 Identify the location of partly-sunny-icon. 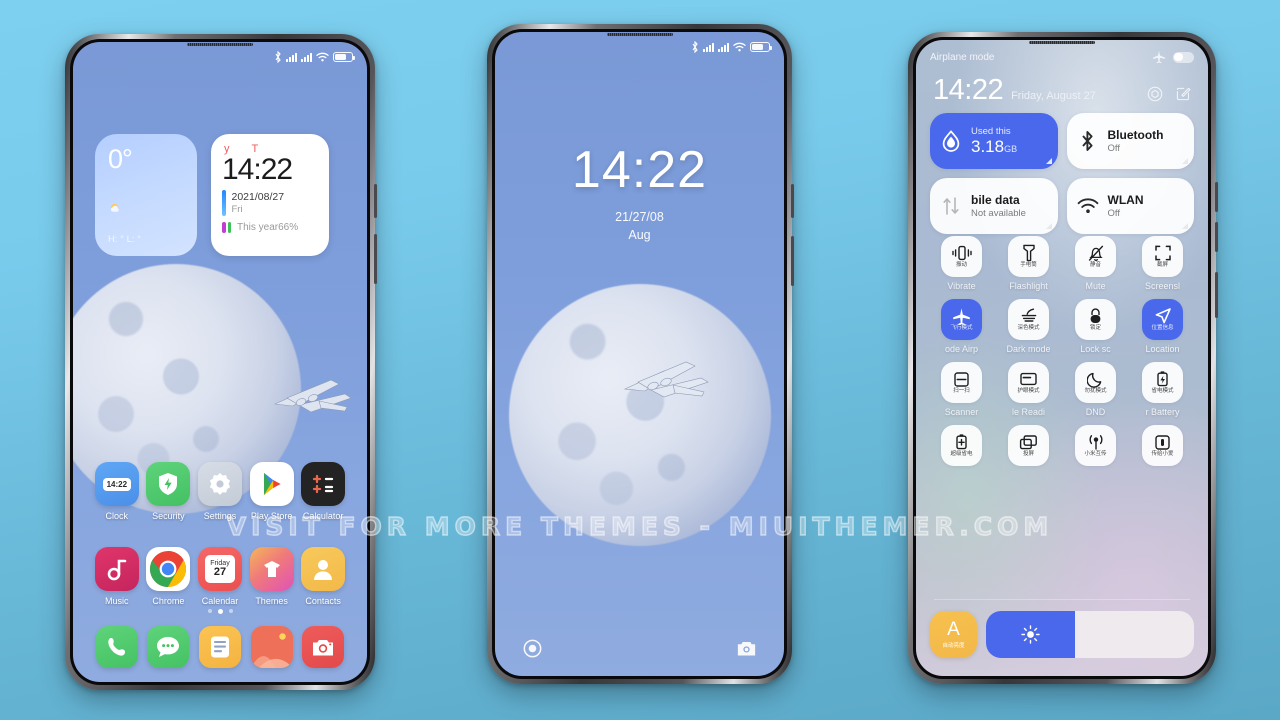
(114, 207).